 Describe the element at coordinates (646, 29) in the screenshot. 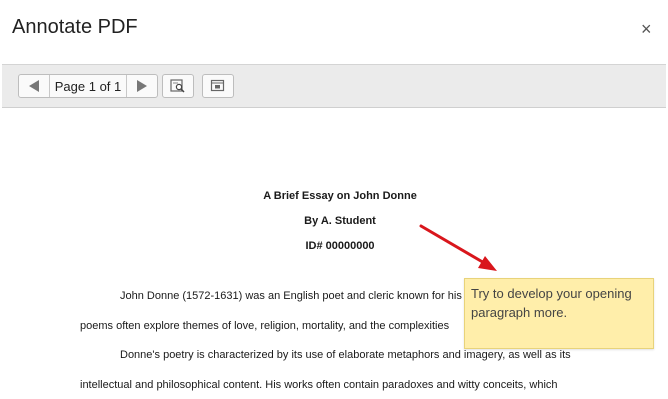

I see `close-icon: ×` at that location.